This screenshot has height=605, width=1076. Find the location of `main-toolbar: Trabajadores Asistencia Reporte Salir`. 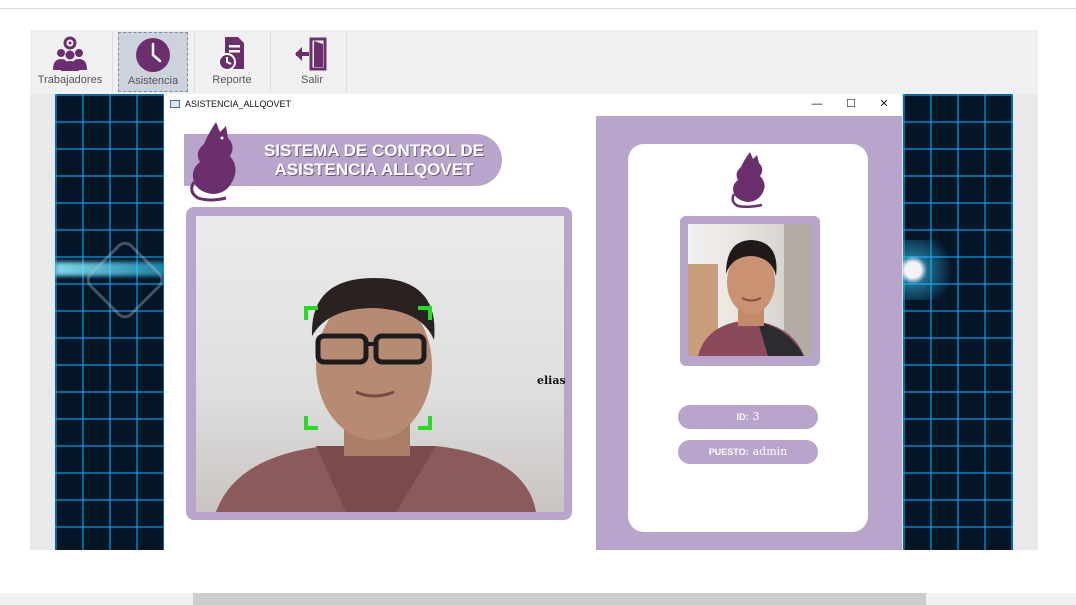

main-toolbar: Trabajadores Asistencia Reporte Salir is located at coordinates (534, 62).